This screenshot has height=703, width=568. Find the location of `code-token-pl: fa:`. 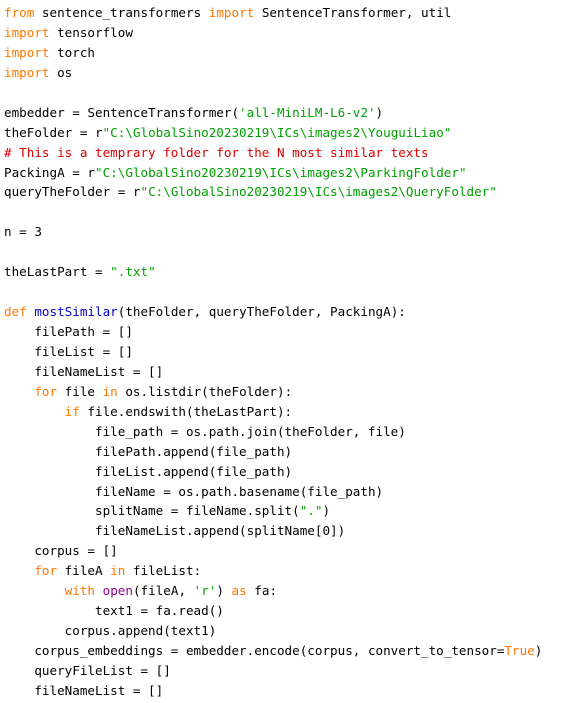

code-token-pl: fa: is located at coordinates (262, 591).